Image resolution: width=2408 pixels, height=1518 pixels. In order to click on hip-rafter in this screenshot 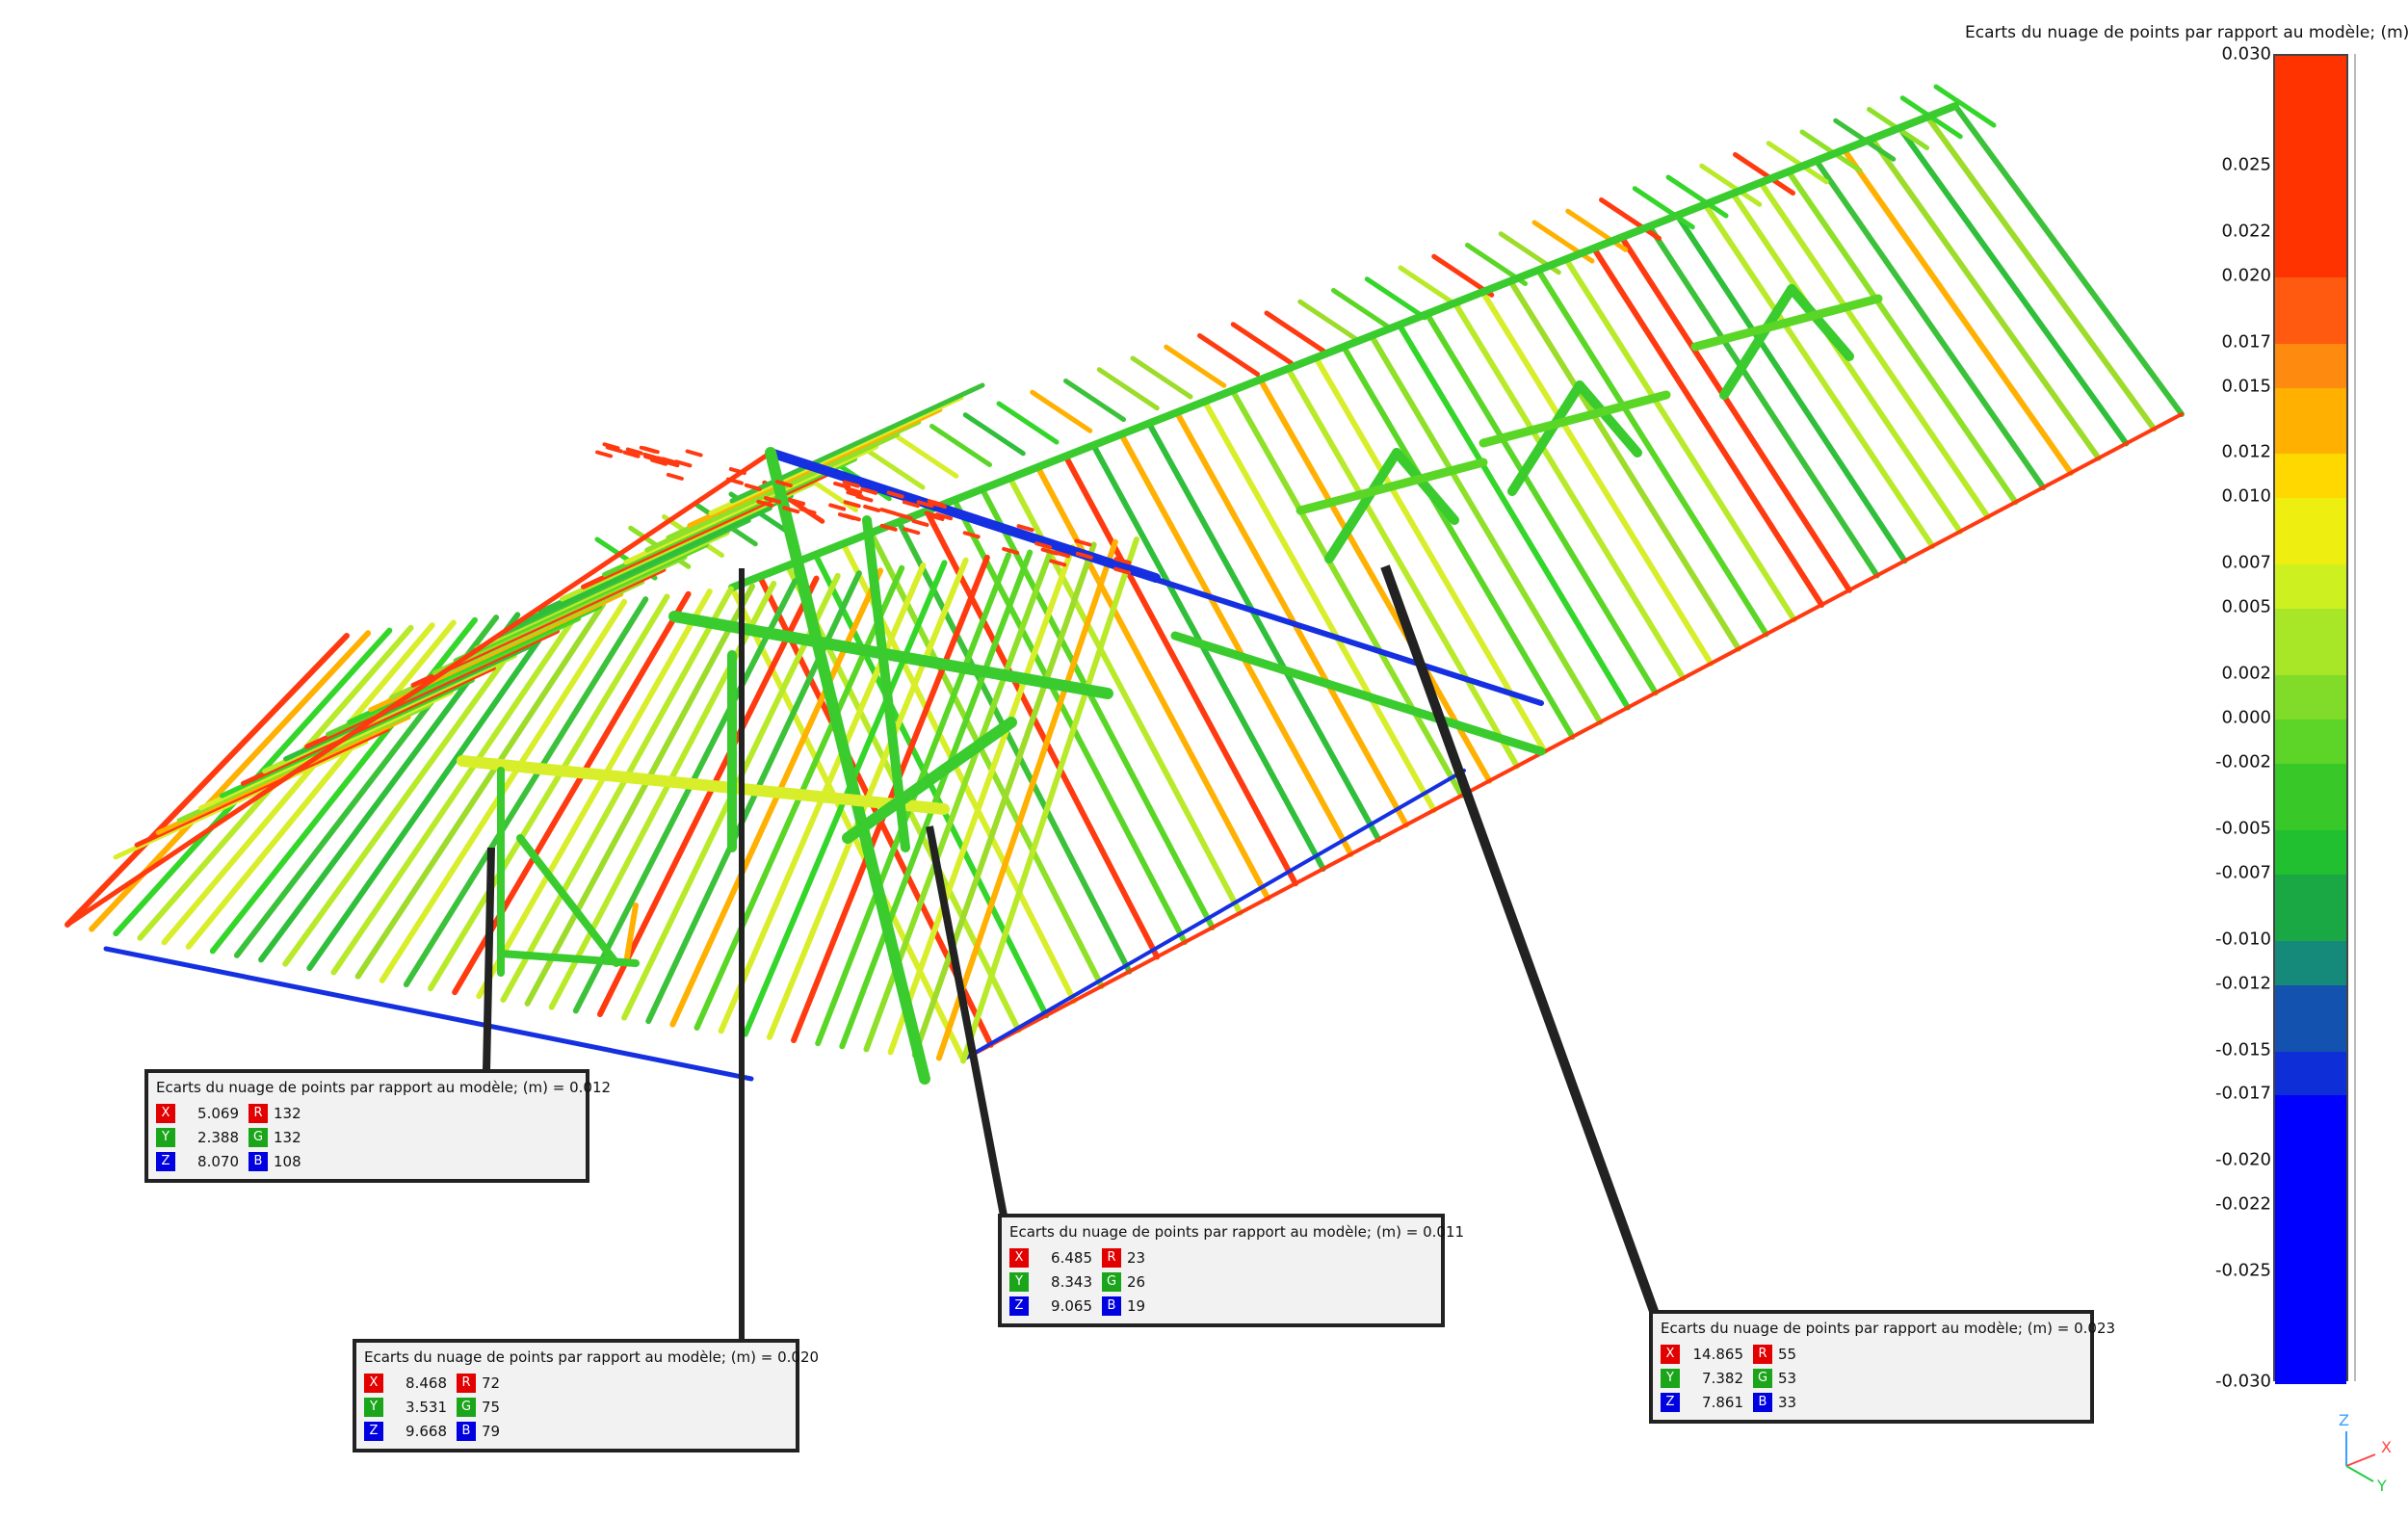, I will do `click(640, 795)`.